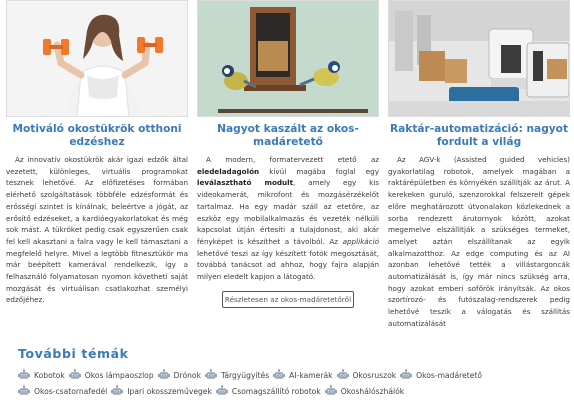 Image resolution: width=574 pixels, height=412 pixels. What do you see at coordinates (360, 241) in the screenshot?
I see `article-body-italic: applikáció` at bounding box center [360, 241].